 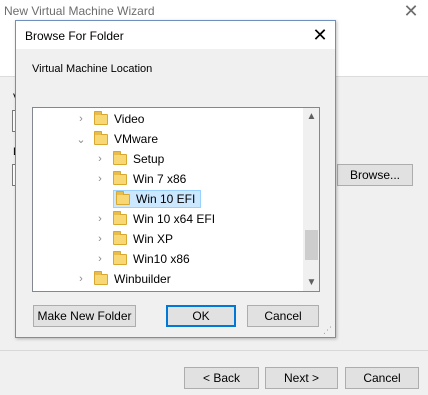 I want to click on dialog-titlebar: Browse For Folder ✕, so click(x=175, y=35).